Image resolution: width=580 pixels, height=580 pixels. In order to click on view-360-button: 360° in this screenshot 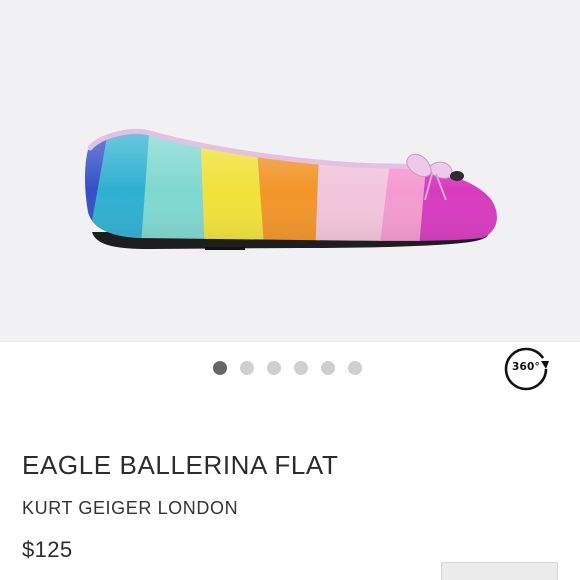, I will do `click(526, 369)`.